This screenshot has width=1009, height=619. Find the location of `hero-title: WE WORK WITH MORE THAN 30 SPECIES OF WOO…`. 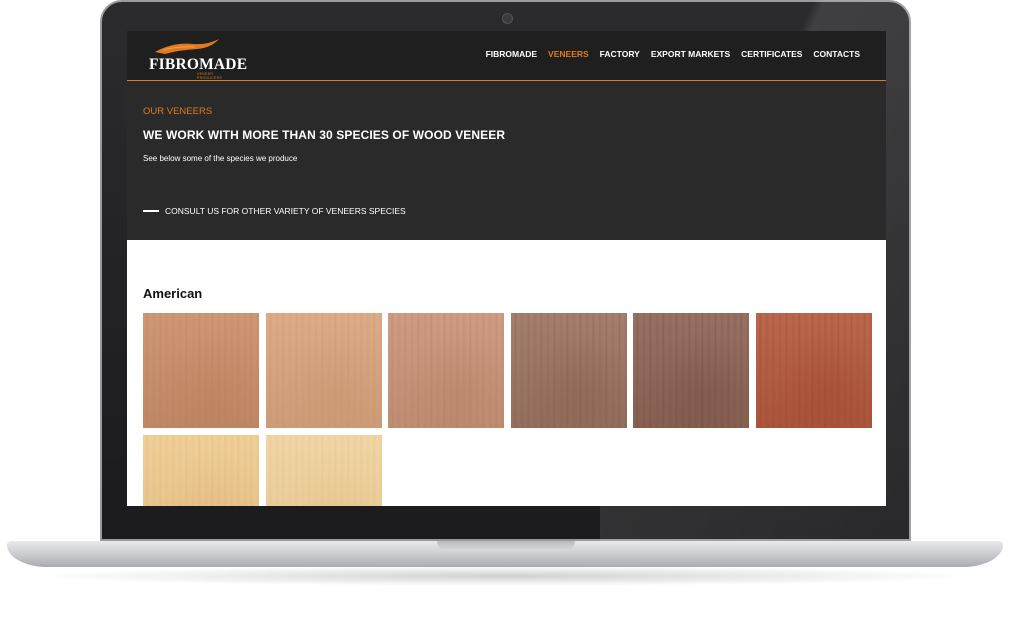

hero-title: WE WORK WITH MORE THAN 30 SPECIES OF WOO… is located at coordinates (324, 135).